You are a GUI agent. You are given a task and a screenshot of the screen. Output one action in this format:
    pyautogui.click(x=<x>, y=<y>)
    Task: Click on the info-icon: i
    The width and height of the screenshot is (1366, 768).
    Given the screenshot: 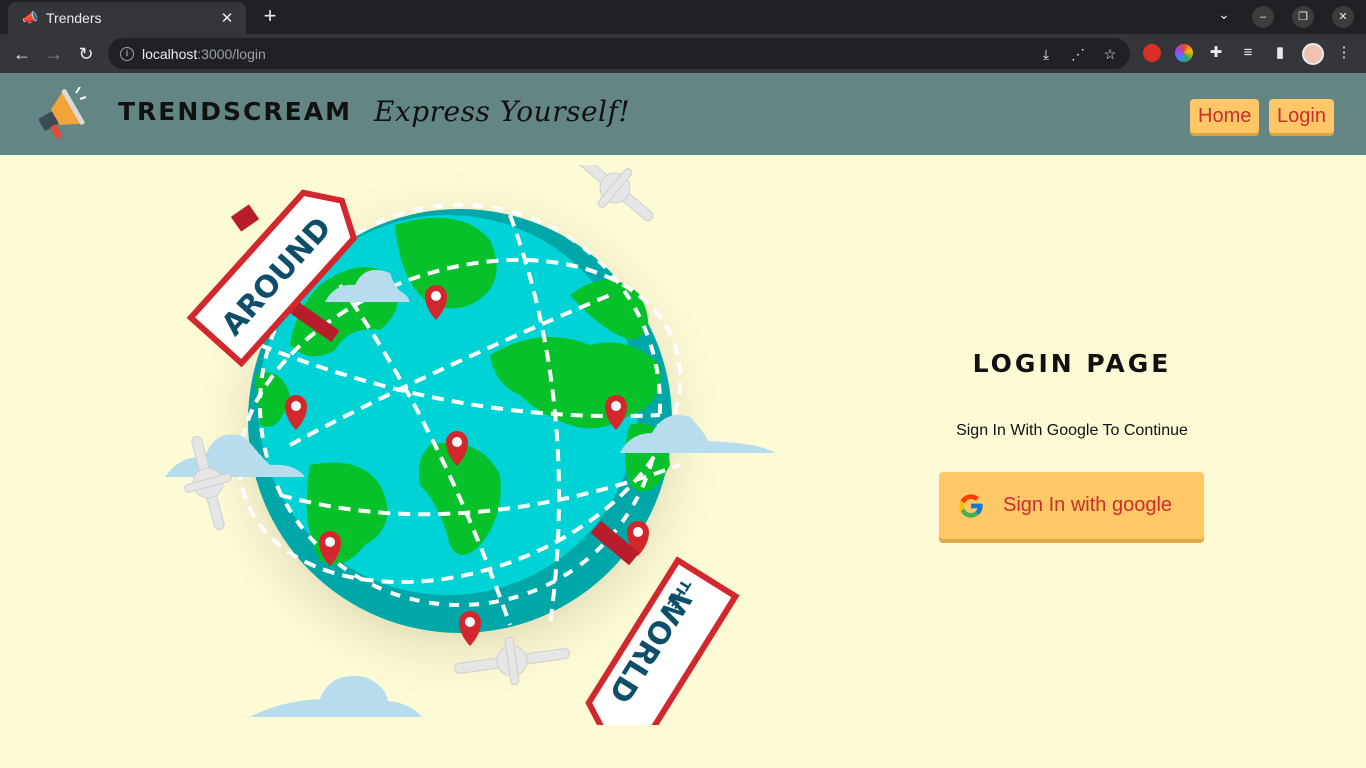 What is the action you would take?
    pyautogui.click(x=127, y=53)
    